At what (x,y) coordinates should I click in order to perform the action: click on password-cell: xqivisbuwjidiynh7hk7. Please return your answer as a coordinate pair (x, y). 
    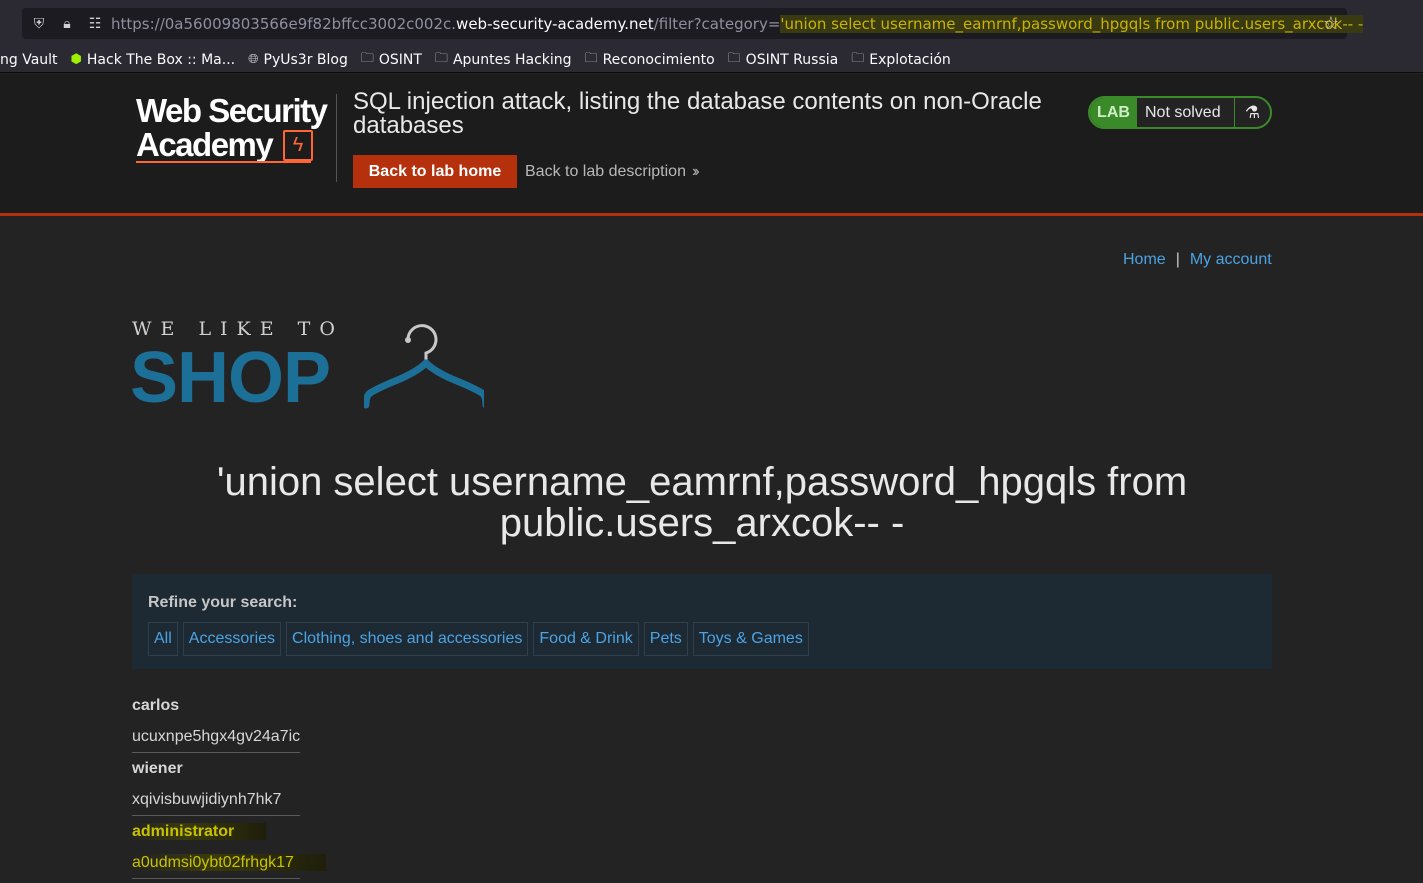
    Looking at the image, I should click on (207, 799).